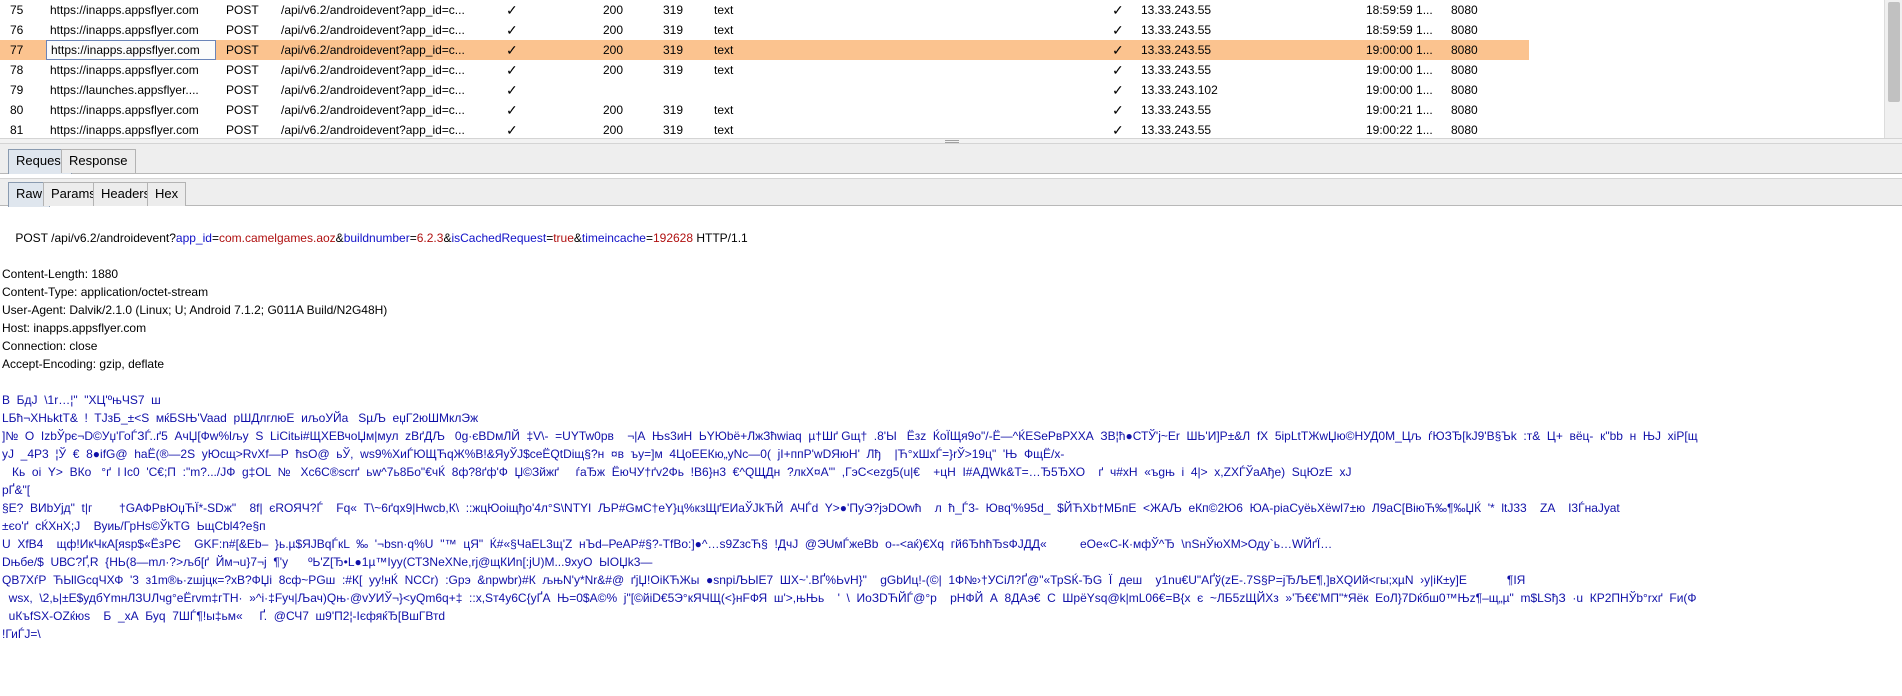  What do you see at coordinates (951, 192) in the screenshot?
I see `view-tabs: Raw Params Headers Hex` at bounding box center [951, 192].